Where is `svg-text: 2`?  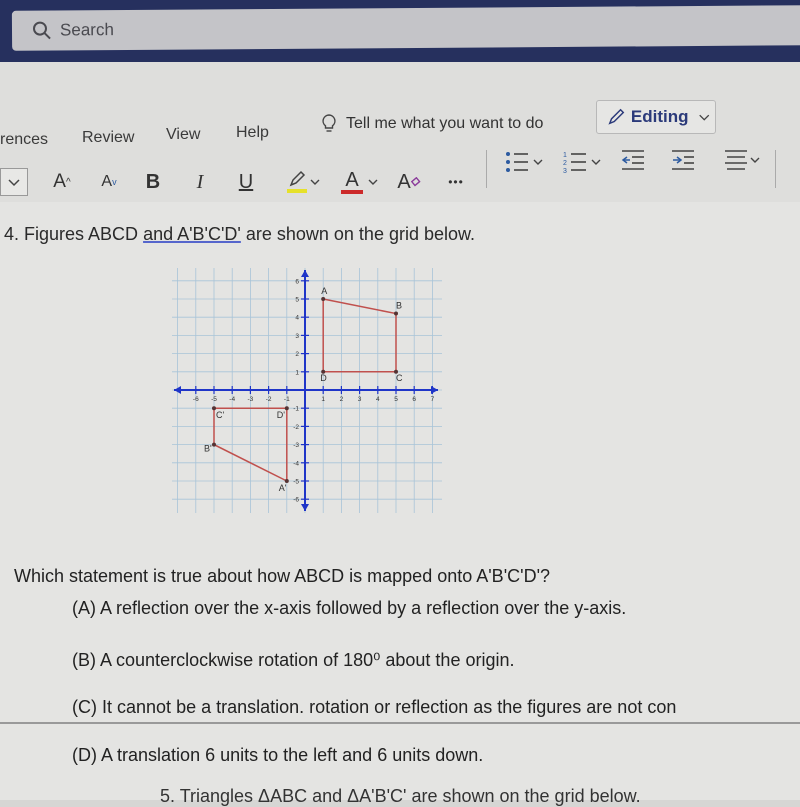 svg-text: 2 is located at coordinates (565, 163).